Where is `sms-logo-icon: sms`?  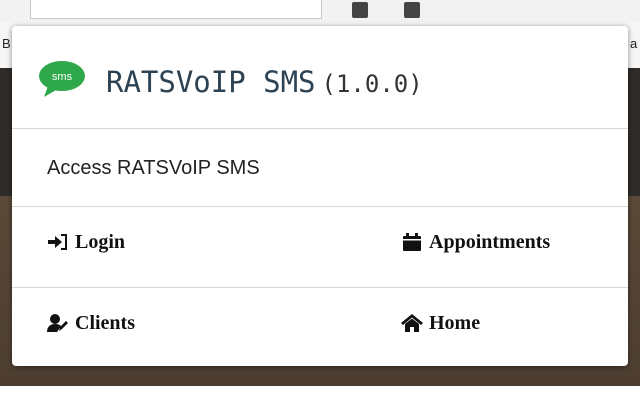
sms-logo-icon: sms is located at coordinates (62, 79).